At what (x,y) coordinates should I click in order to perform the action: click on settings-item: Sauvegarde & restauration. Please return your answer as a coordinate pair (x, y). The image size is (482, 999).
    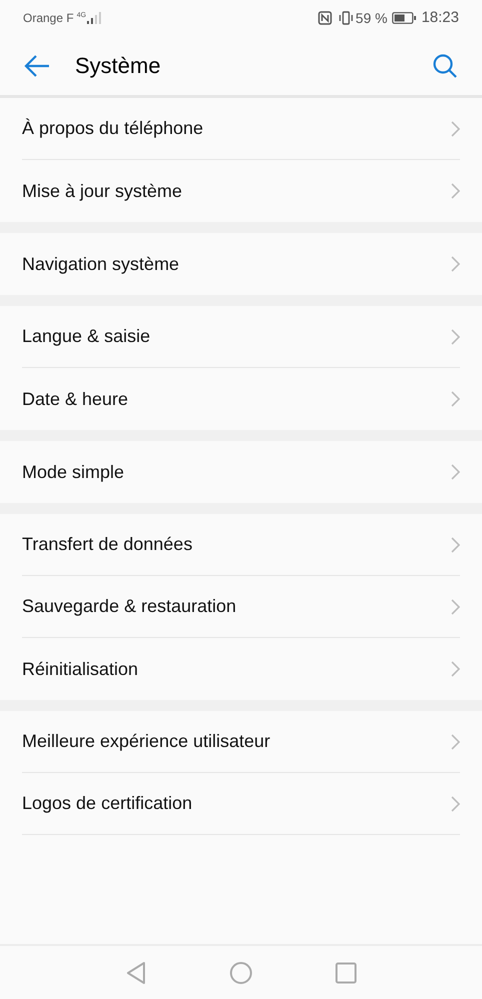
    Looking at the image, I should click on (241, 607).